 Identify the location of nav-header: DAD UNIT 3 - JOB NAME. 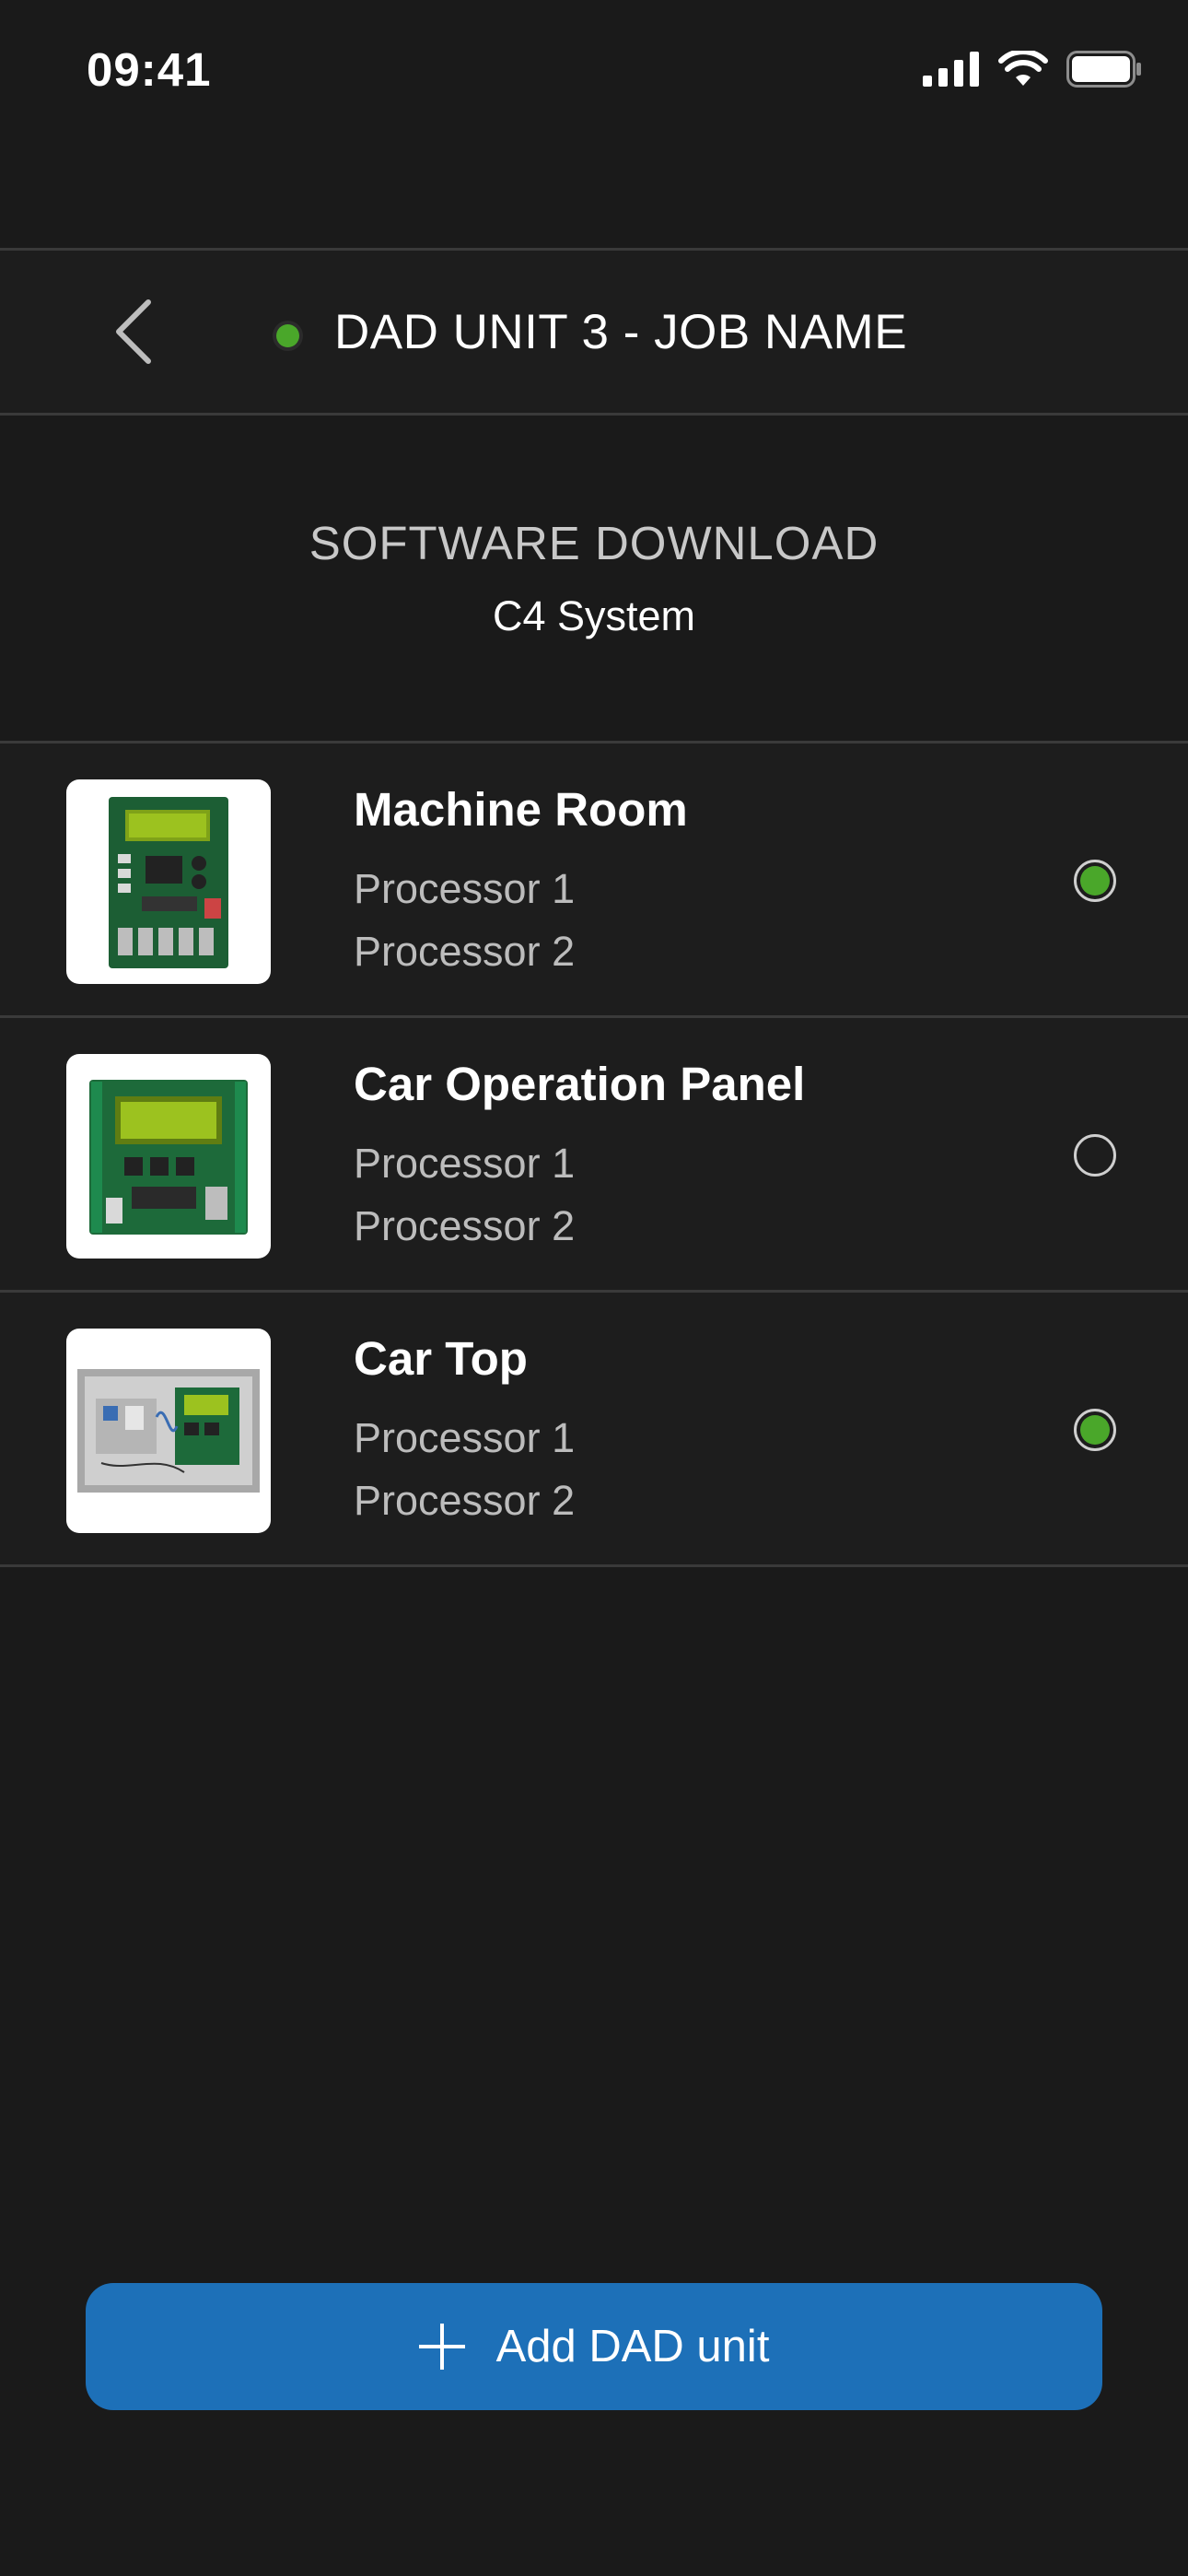
(594, 332).